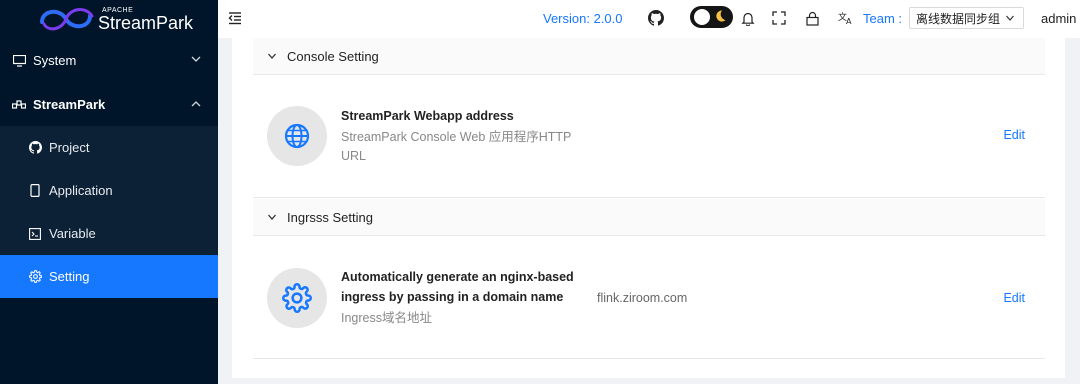 The height and width of the screenshot is (384, 1080). Describe the element at coordinates (583, 18) in the screenshot. I see `version-link: Version: 2.0.0` at that location.